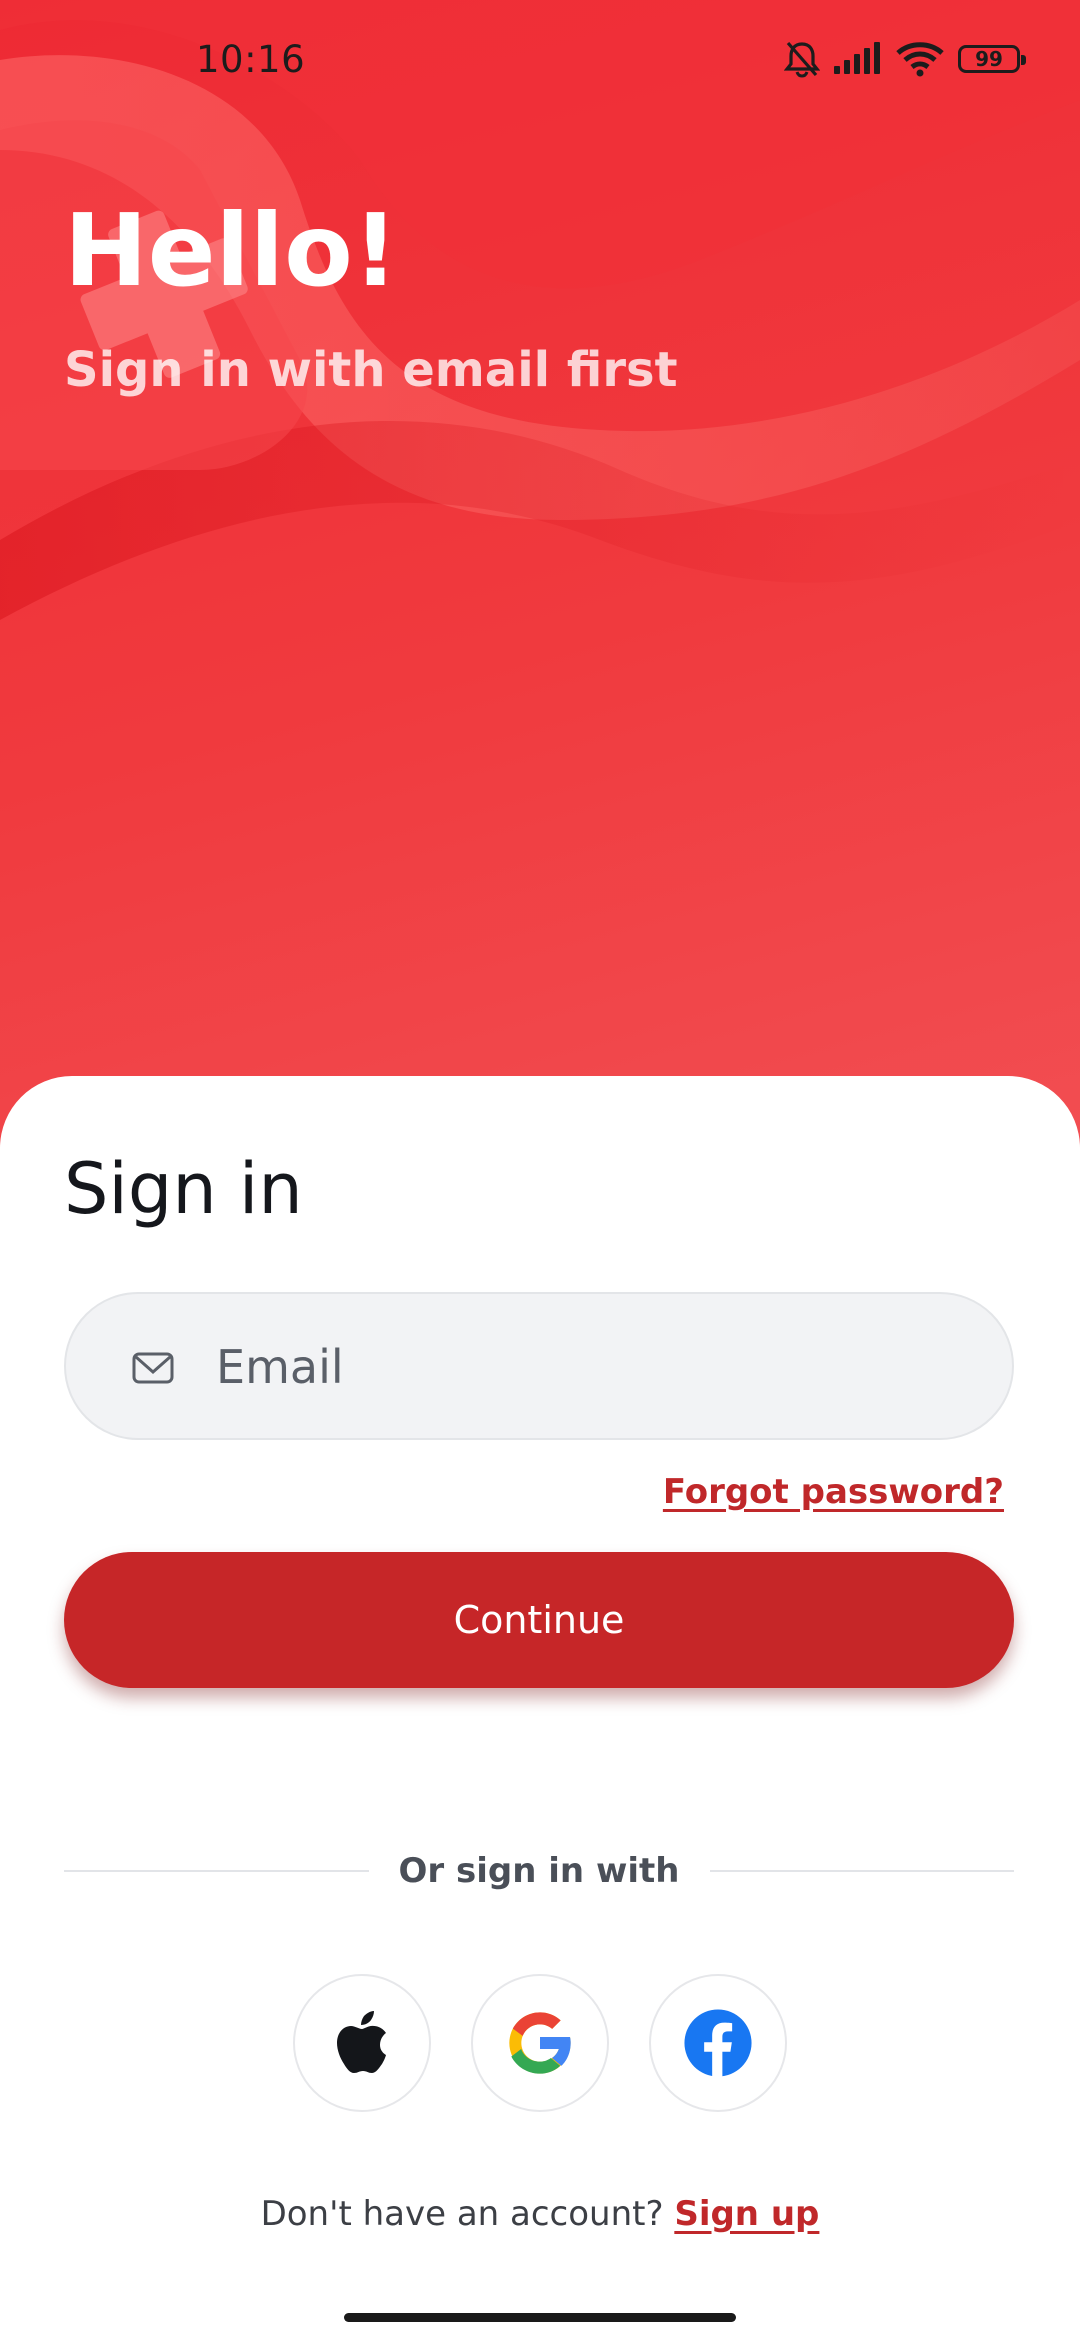  I want to click on social-divider: Or sign in with, so click(539, 1871).